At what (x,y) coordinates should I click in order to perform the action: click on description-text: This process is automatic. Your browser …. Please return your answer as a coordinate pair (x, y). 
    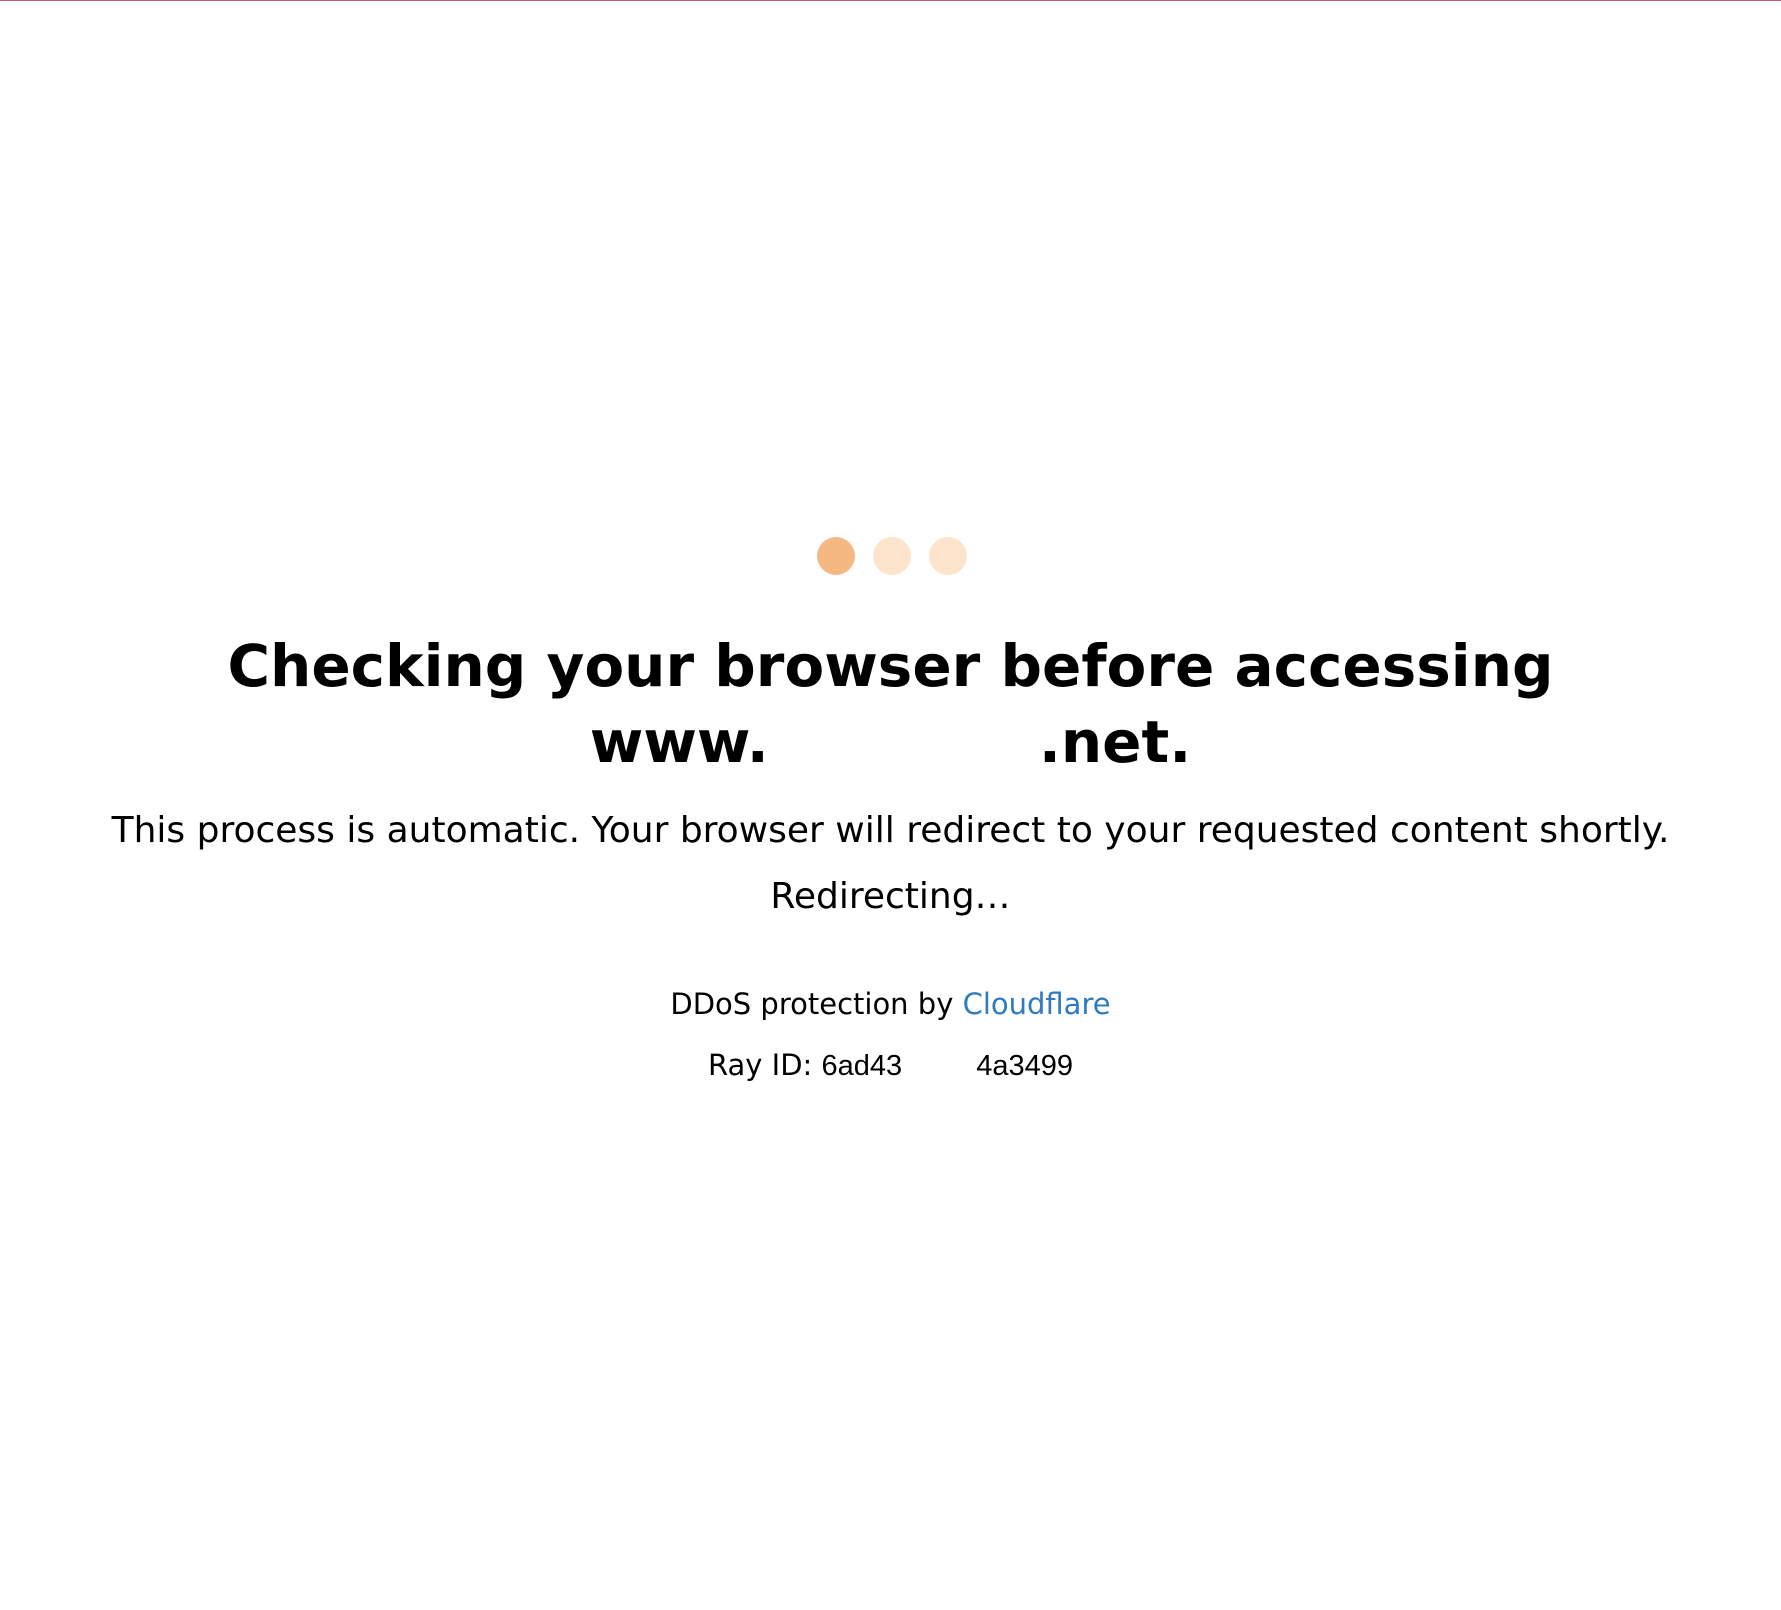
    Looking at the image, I should click on (890, 830).